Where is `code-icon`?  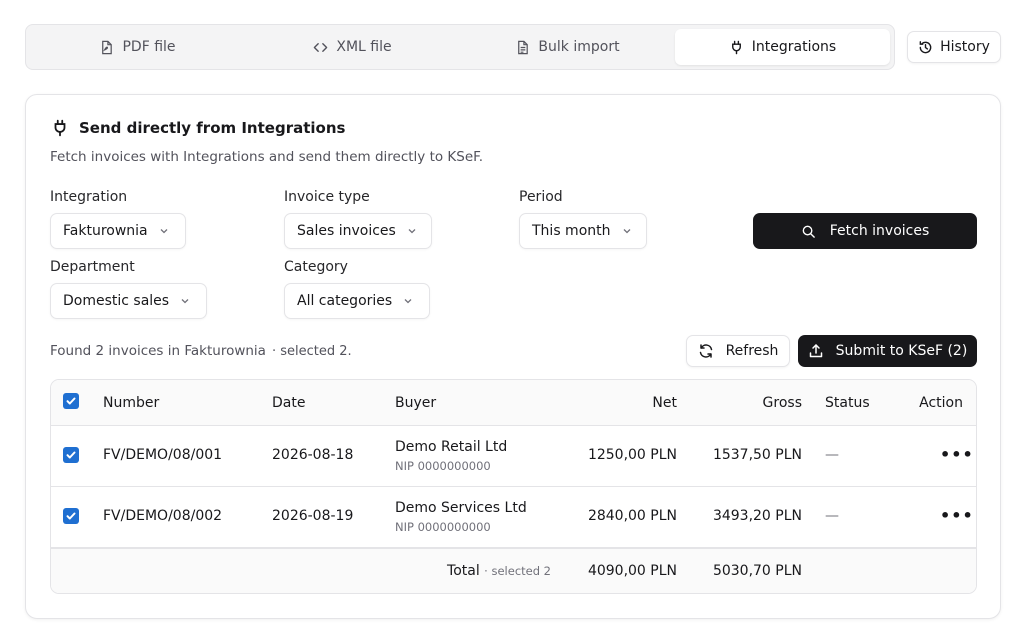 code-icon is located at coordinates (321, 47).